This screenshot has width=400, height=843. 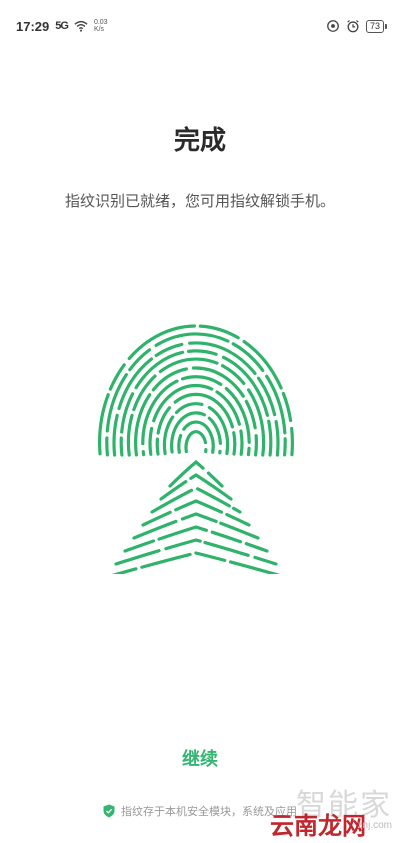 What do you see at coordinates (81, 26) in the screenshot?
I see `wifi-icon` at bounding box center [81, 26].